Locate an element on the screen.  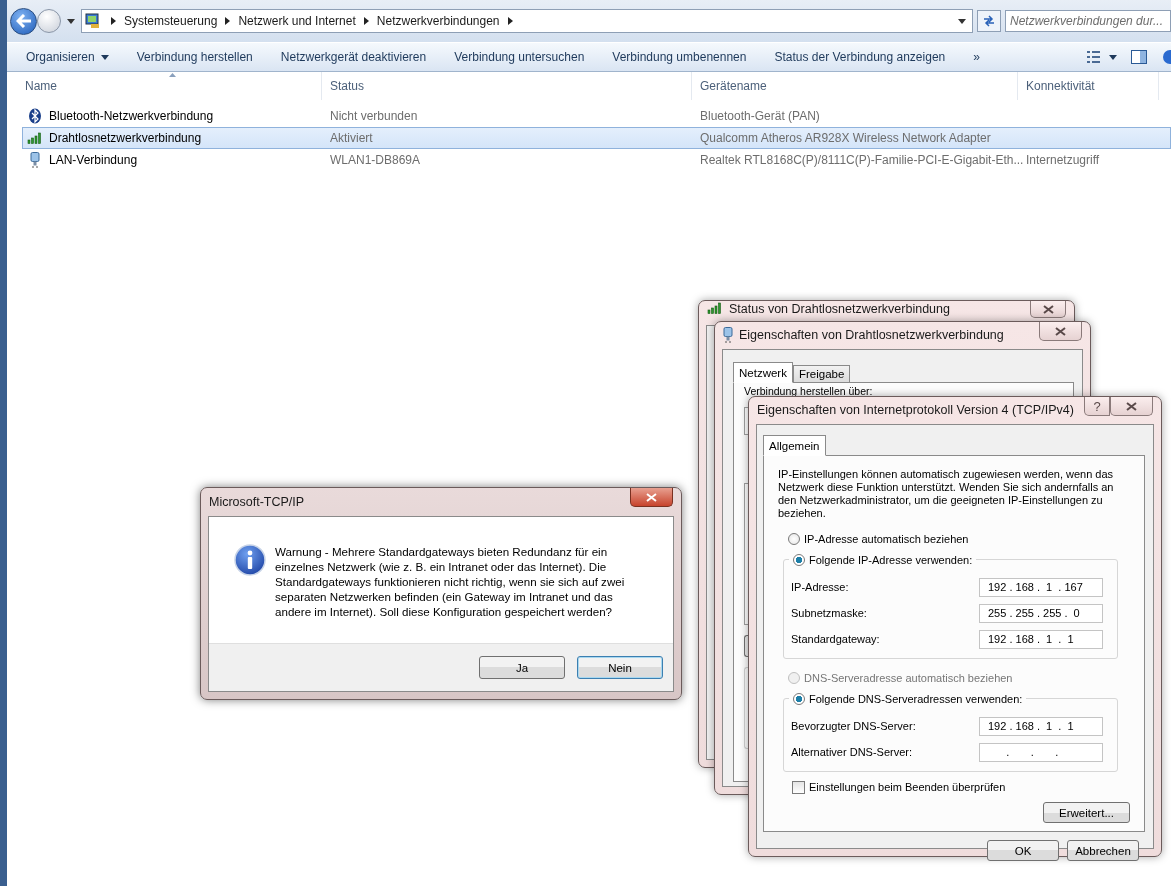
field-label: Bevorzugter DNS-Server: is located at coordinates (853, 726).